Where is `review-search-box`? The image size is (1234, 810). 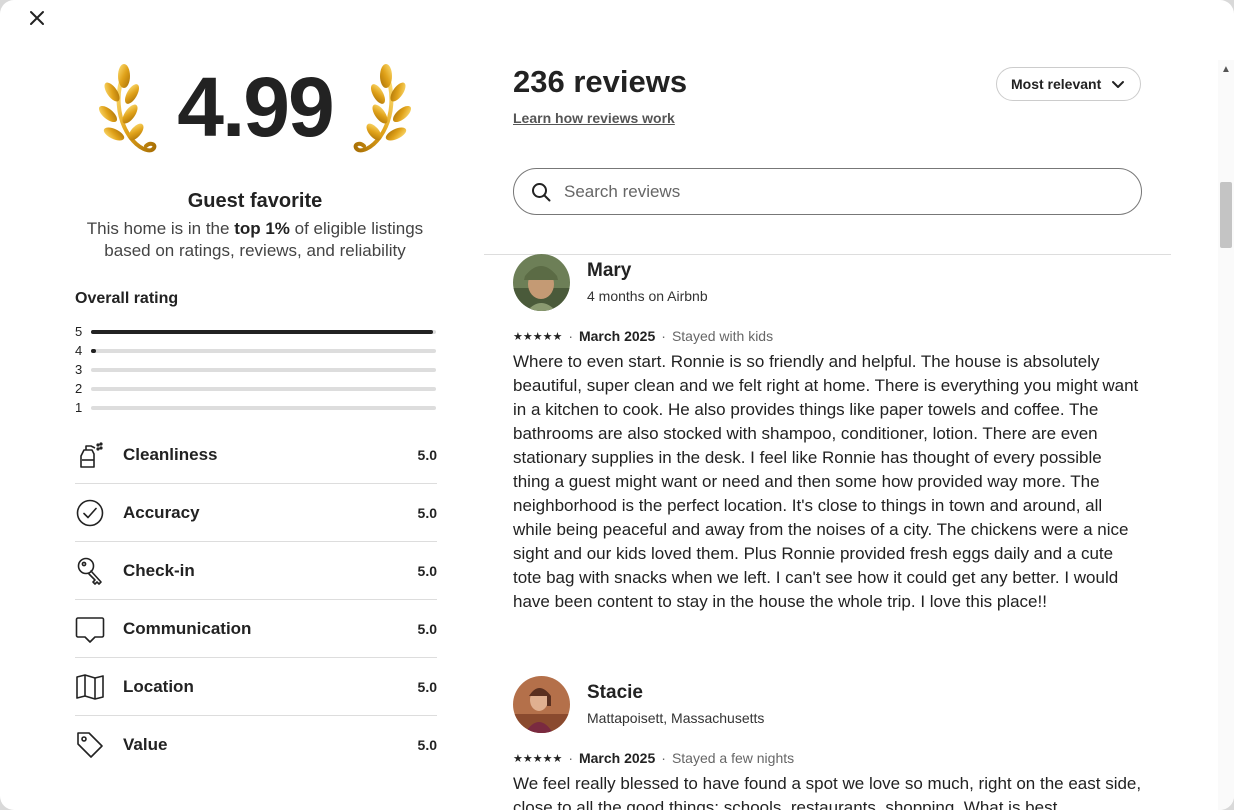
review-search-box is located at coordinates (827, 191).